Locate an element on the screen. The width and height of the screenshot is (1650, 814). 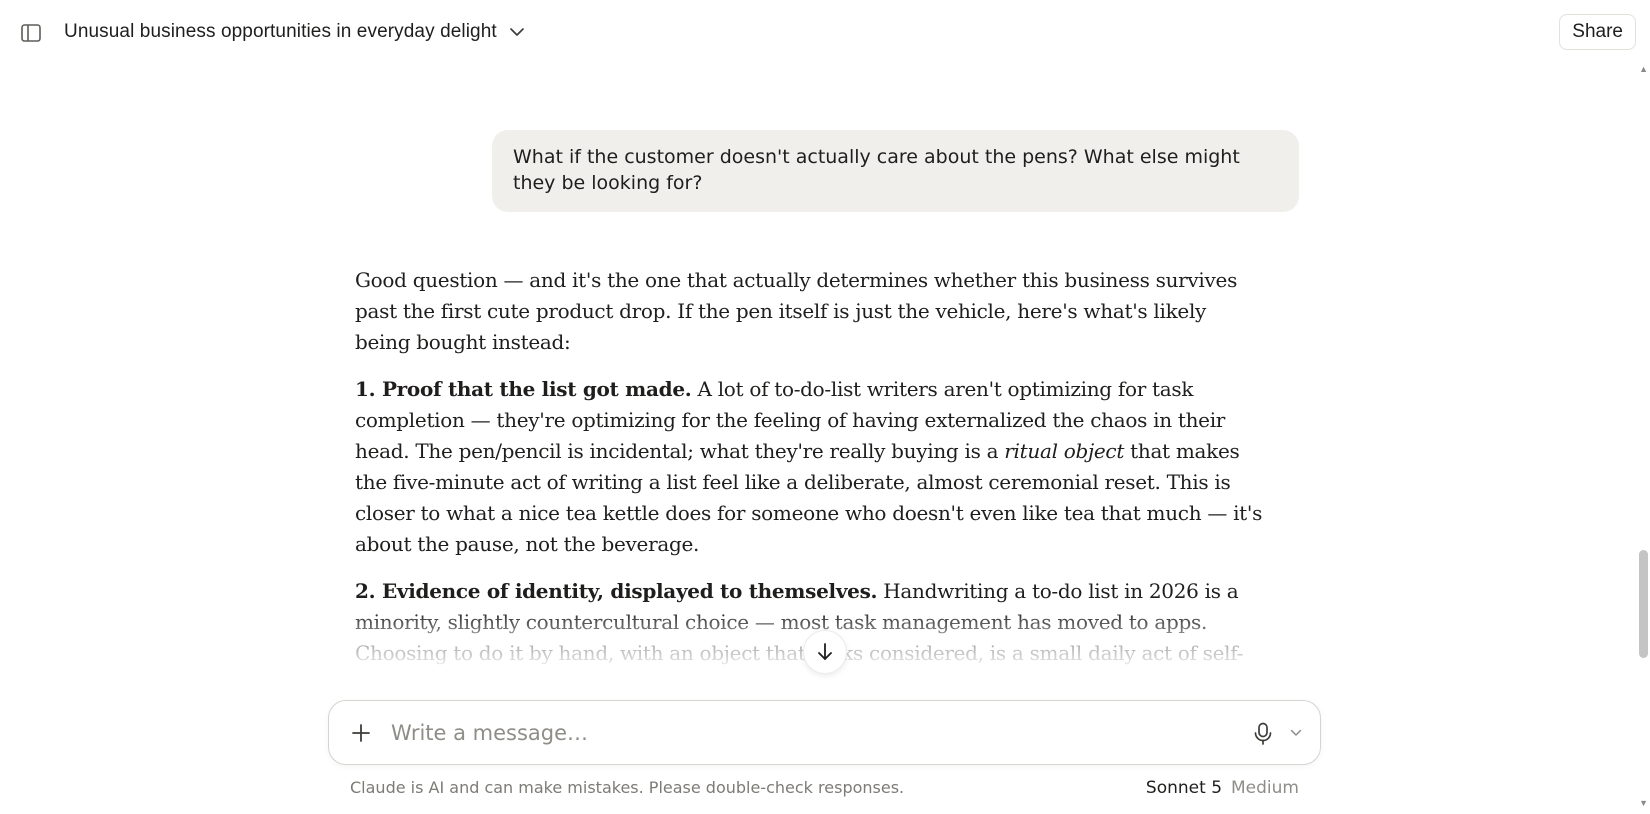
voice-input-button is located at coordinates (1263, 734).